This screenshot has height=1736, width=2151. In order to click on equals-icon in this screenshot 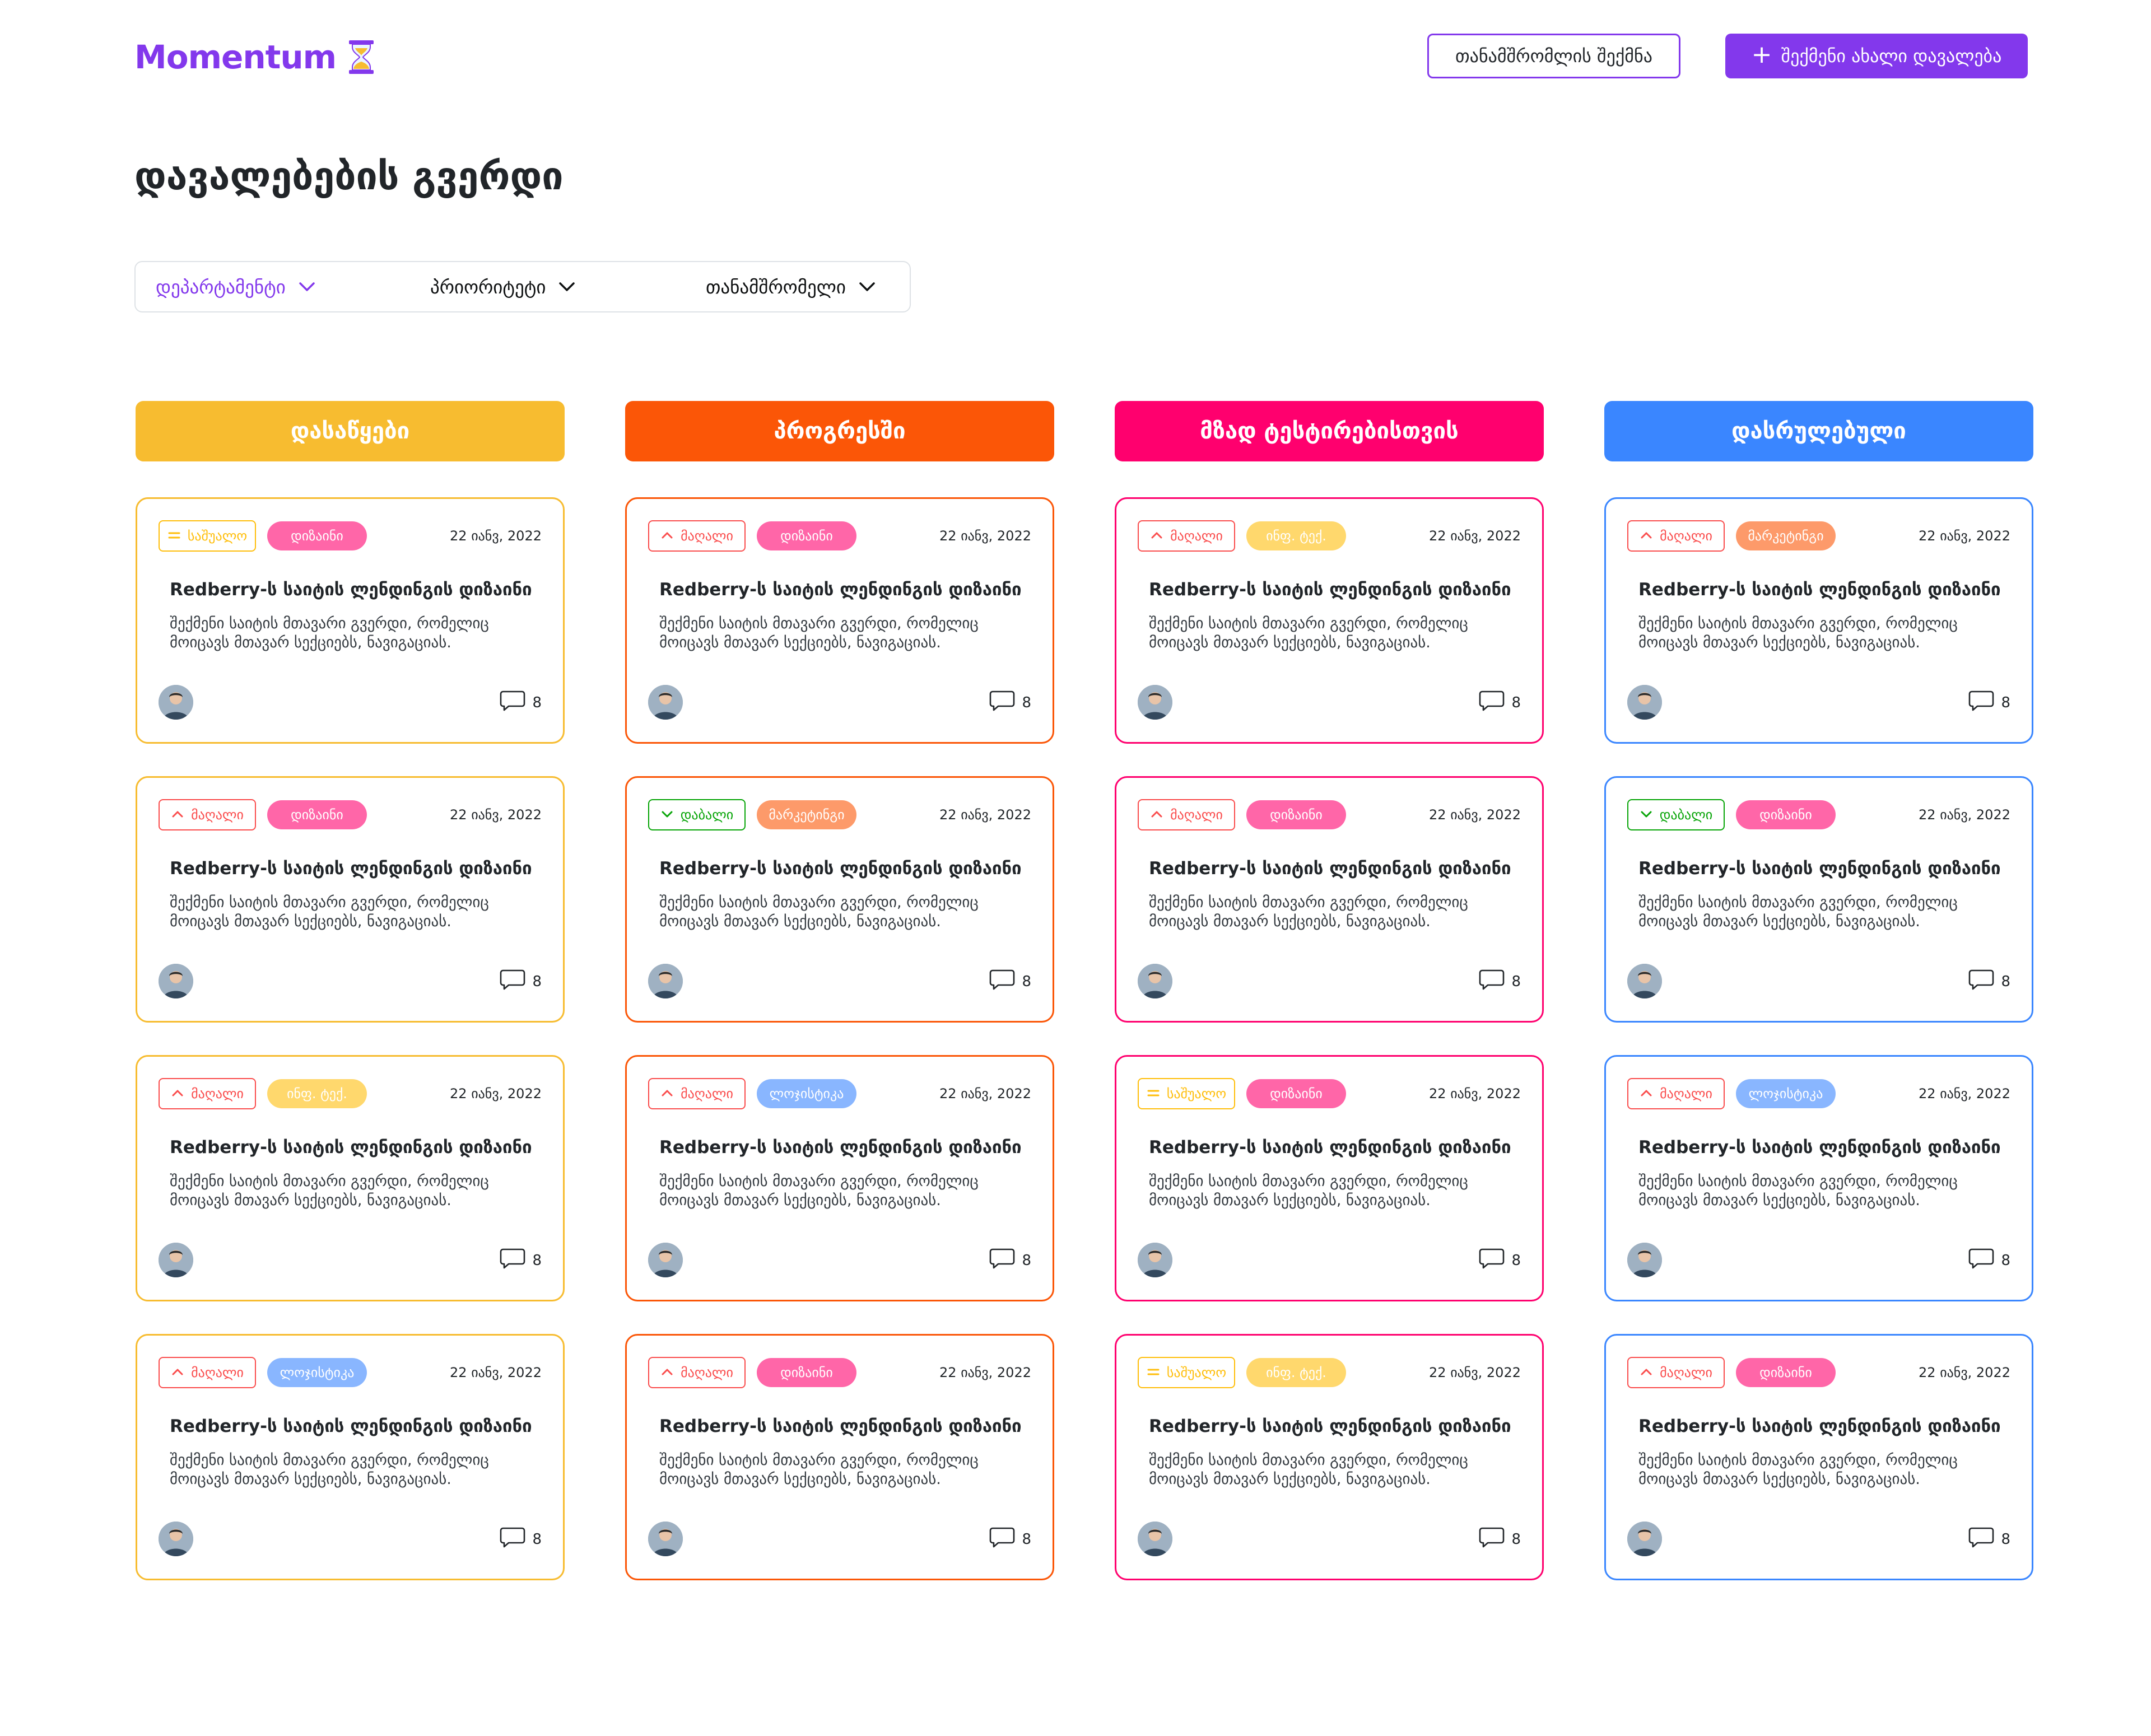, I will do `click(174, 536)`.